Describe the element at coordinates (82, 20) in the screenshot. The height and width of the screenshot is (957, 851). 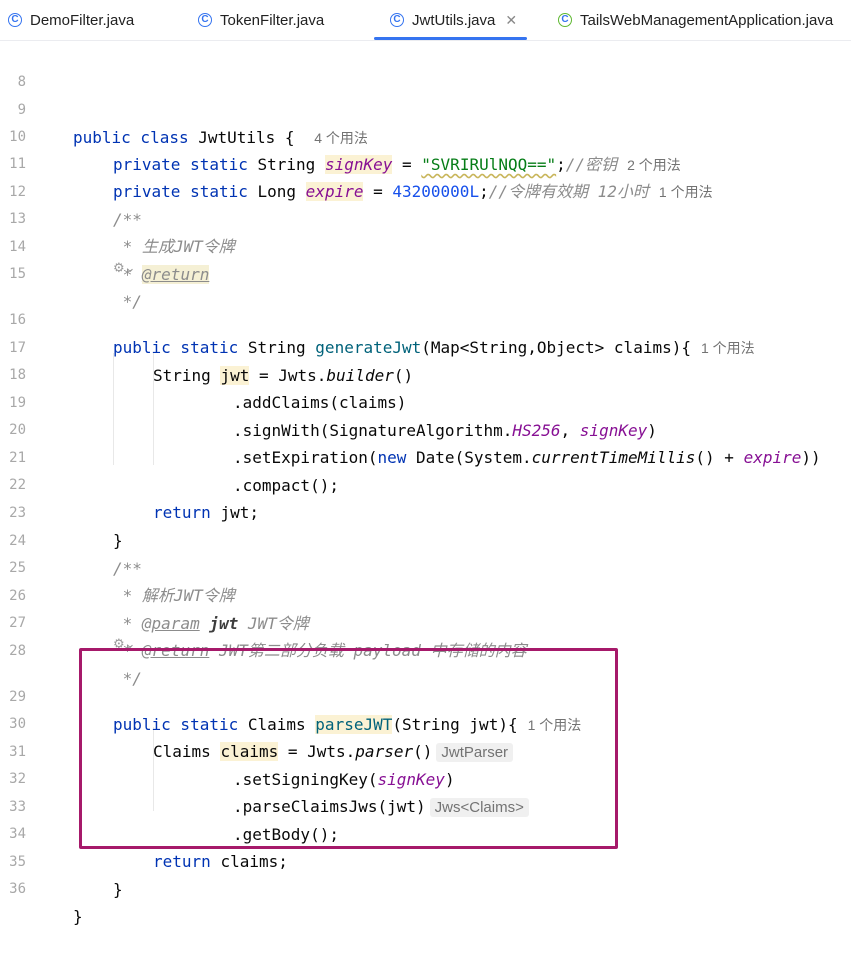
I see `tab-label: DemoFilter.java` at that location.